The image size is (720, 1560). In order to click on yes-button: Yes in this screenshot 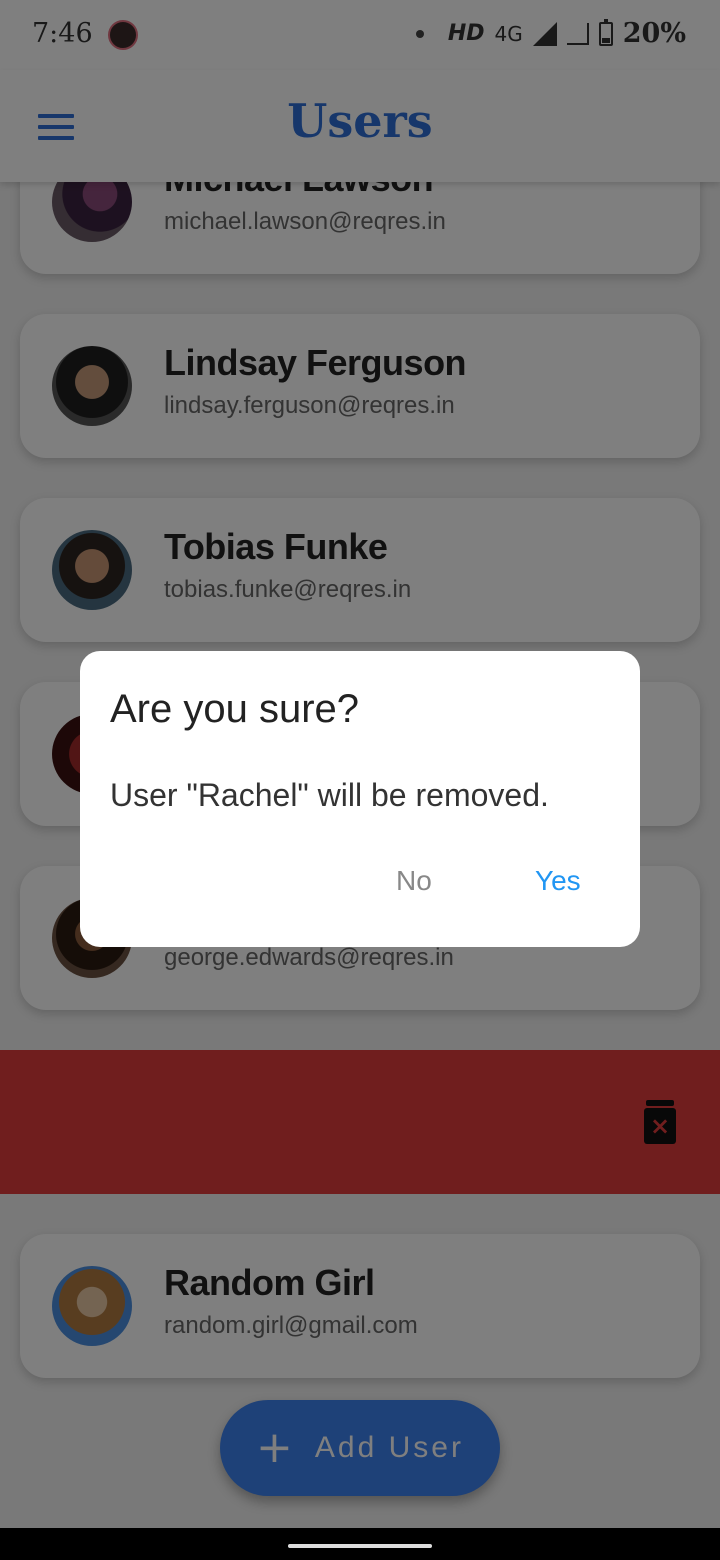, I will do `click(558, 881)`.